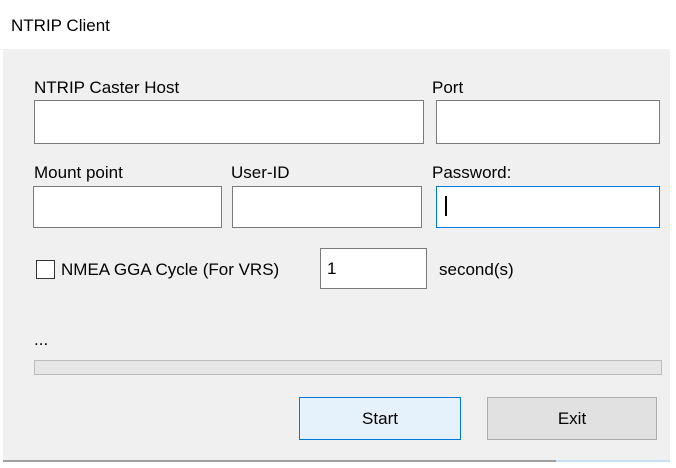 The height and width of the screenshot is (468, 676). I want to click on gga-cycle-checkbox, so click(45, 269).